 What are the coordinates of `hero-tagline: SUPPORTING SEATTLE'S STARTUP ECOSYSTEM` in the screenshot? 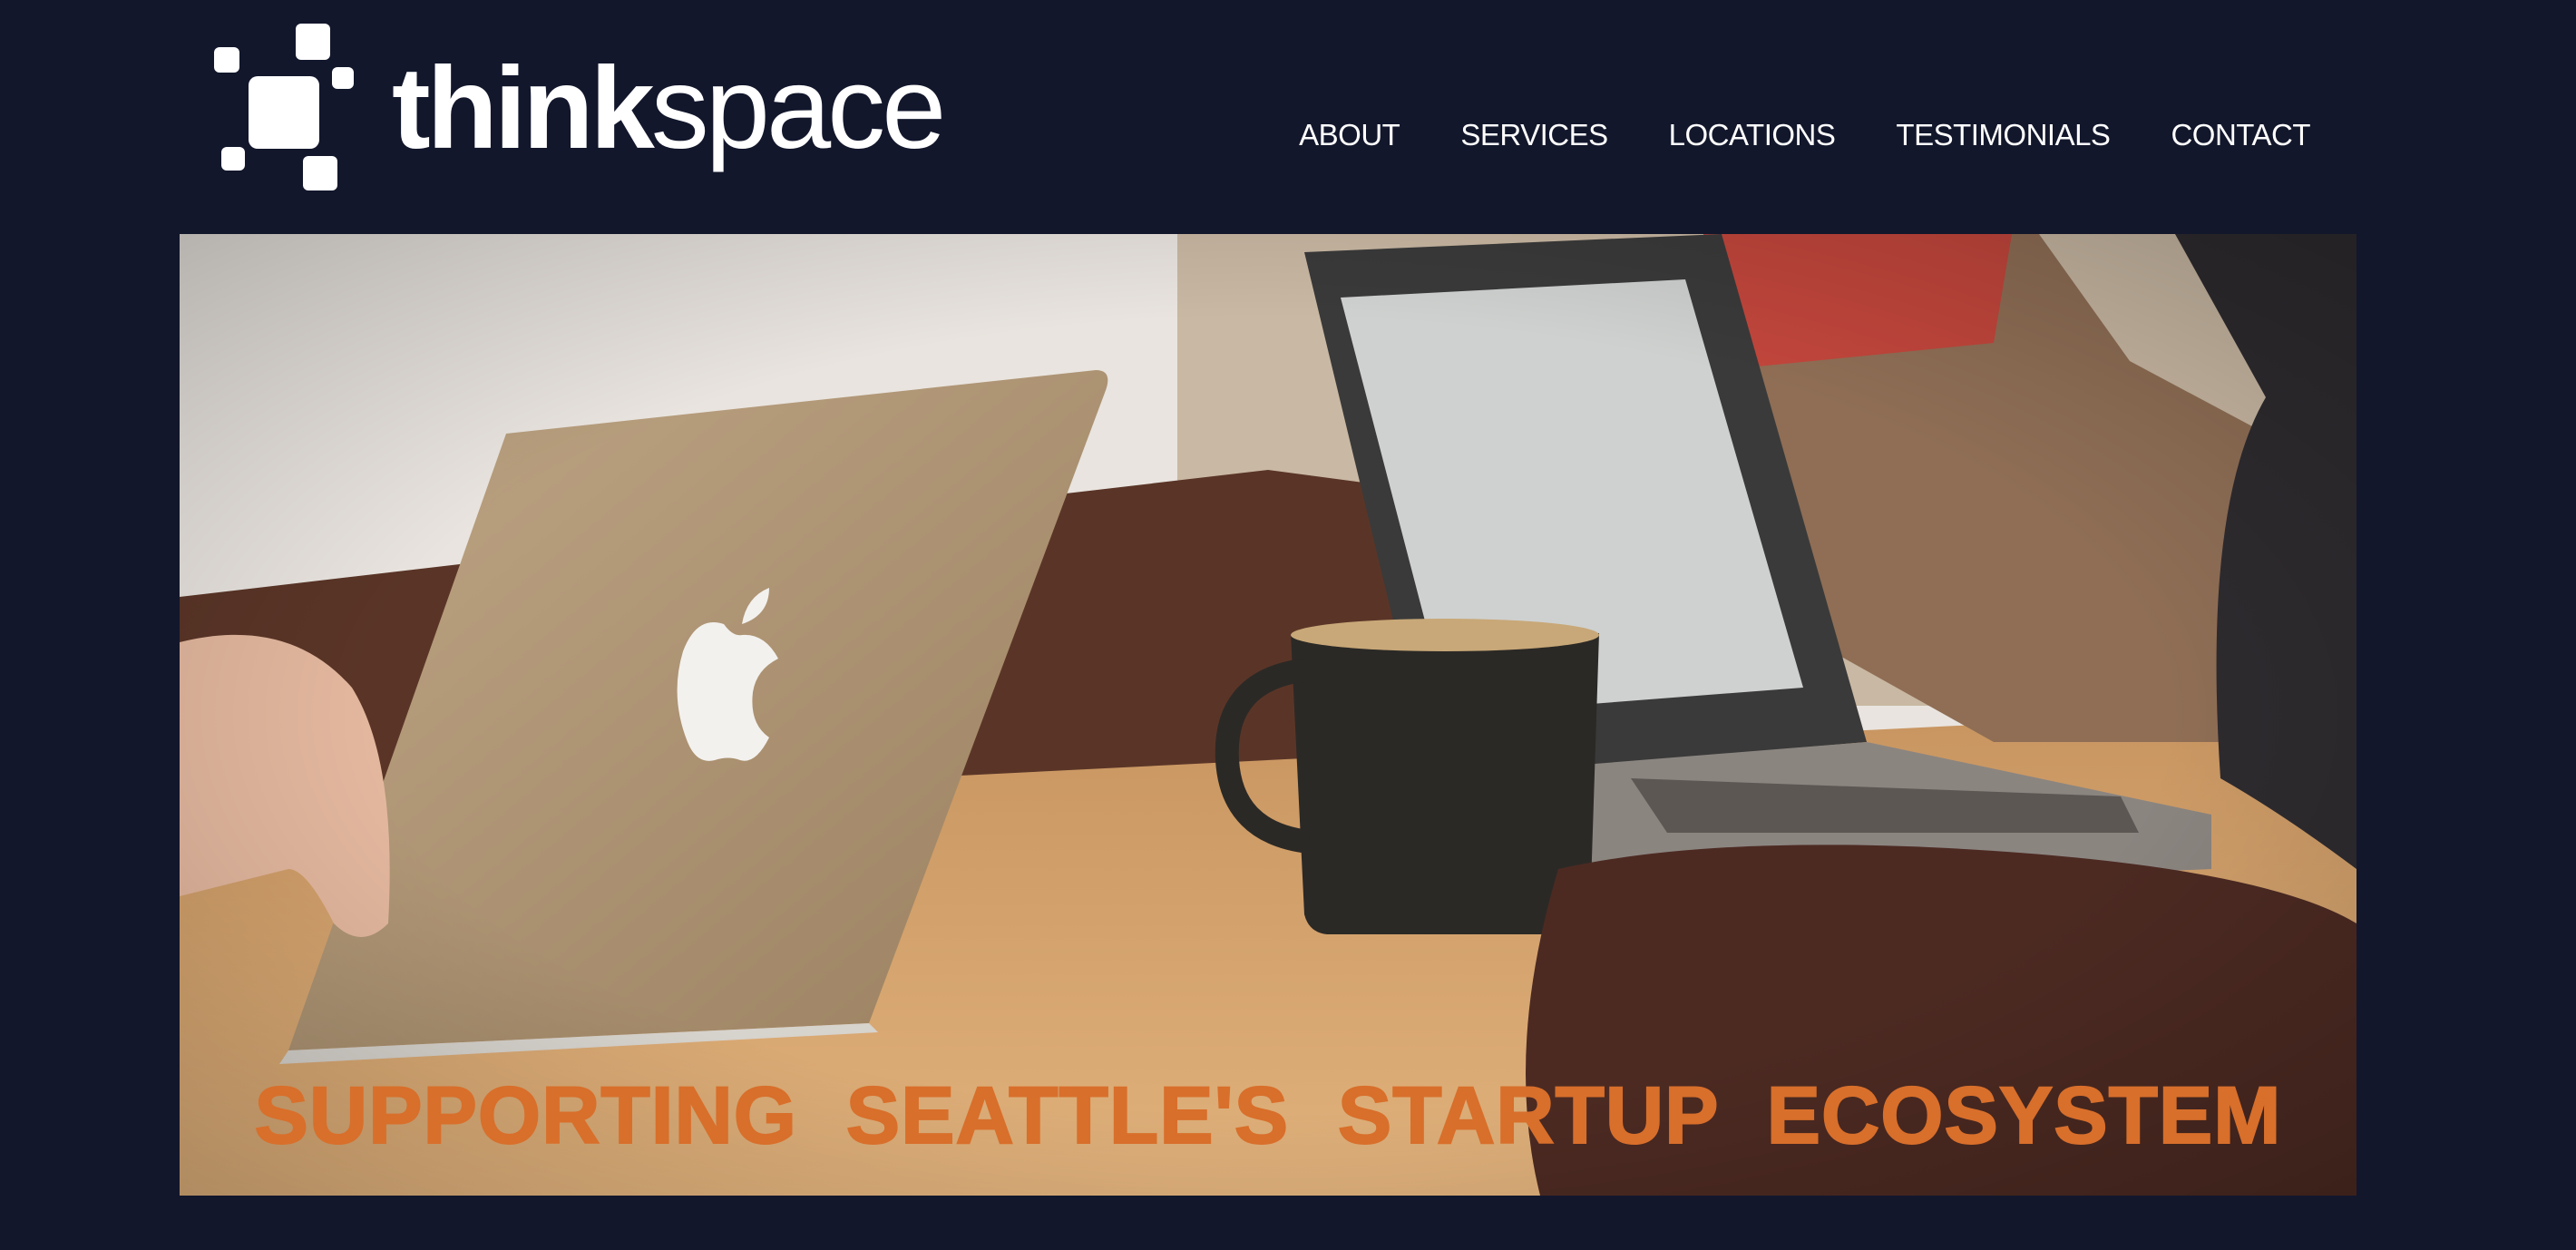 It's located at (1268, 1115).